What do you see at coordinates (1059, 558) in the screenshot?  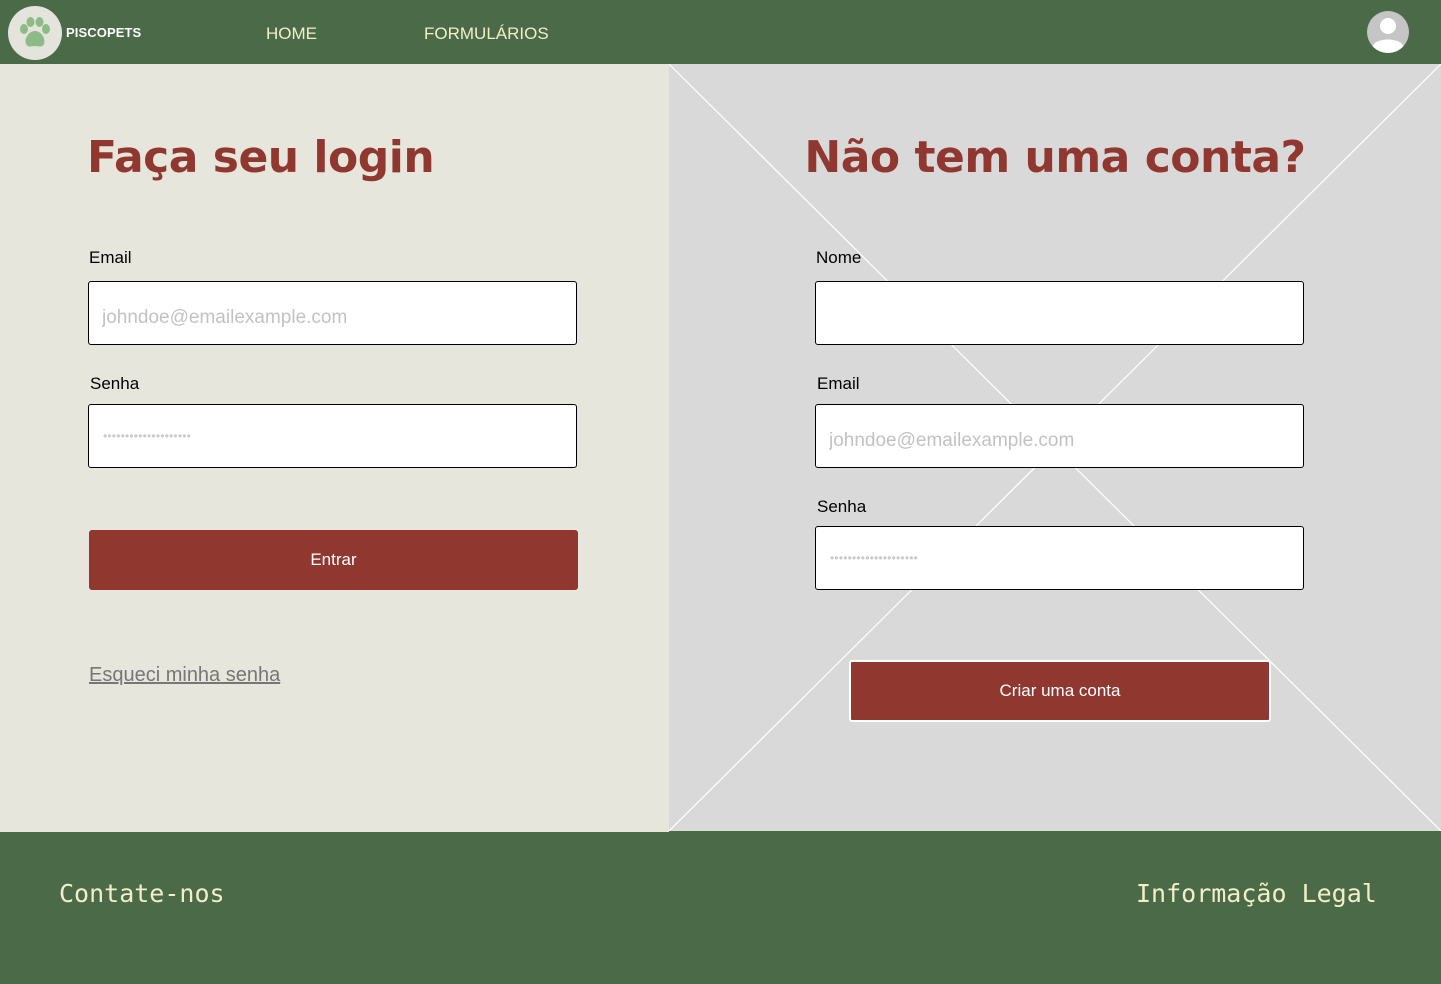 I see `signup-password-field: ••••••••••••••••••••` at bounding box center [1059, 558].